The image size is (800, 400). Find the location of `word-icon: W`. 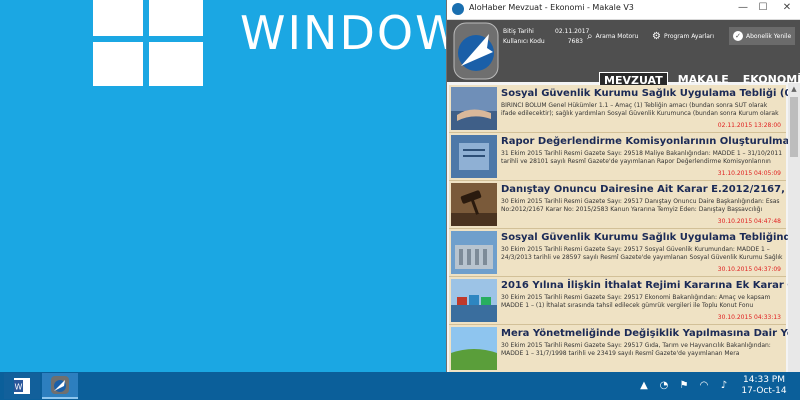

word-icon: W is located at coordinates (22, 386).